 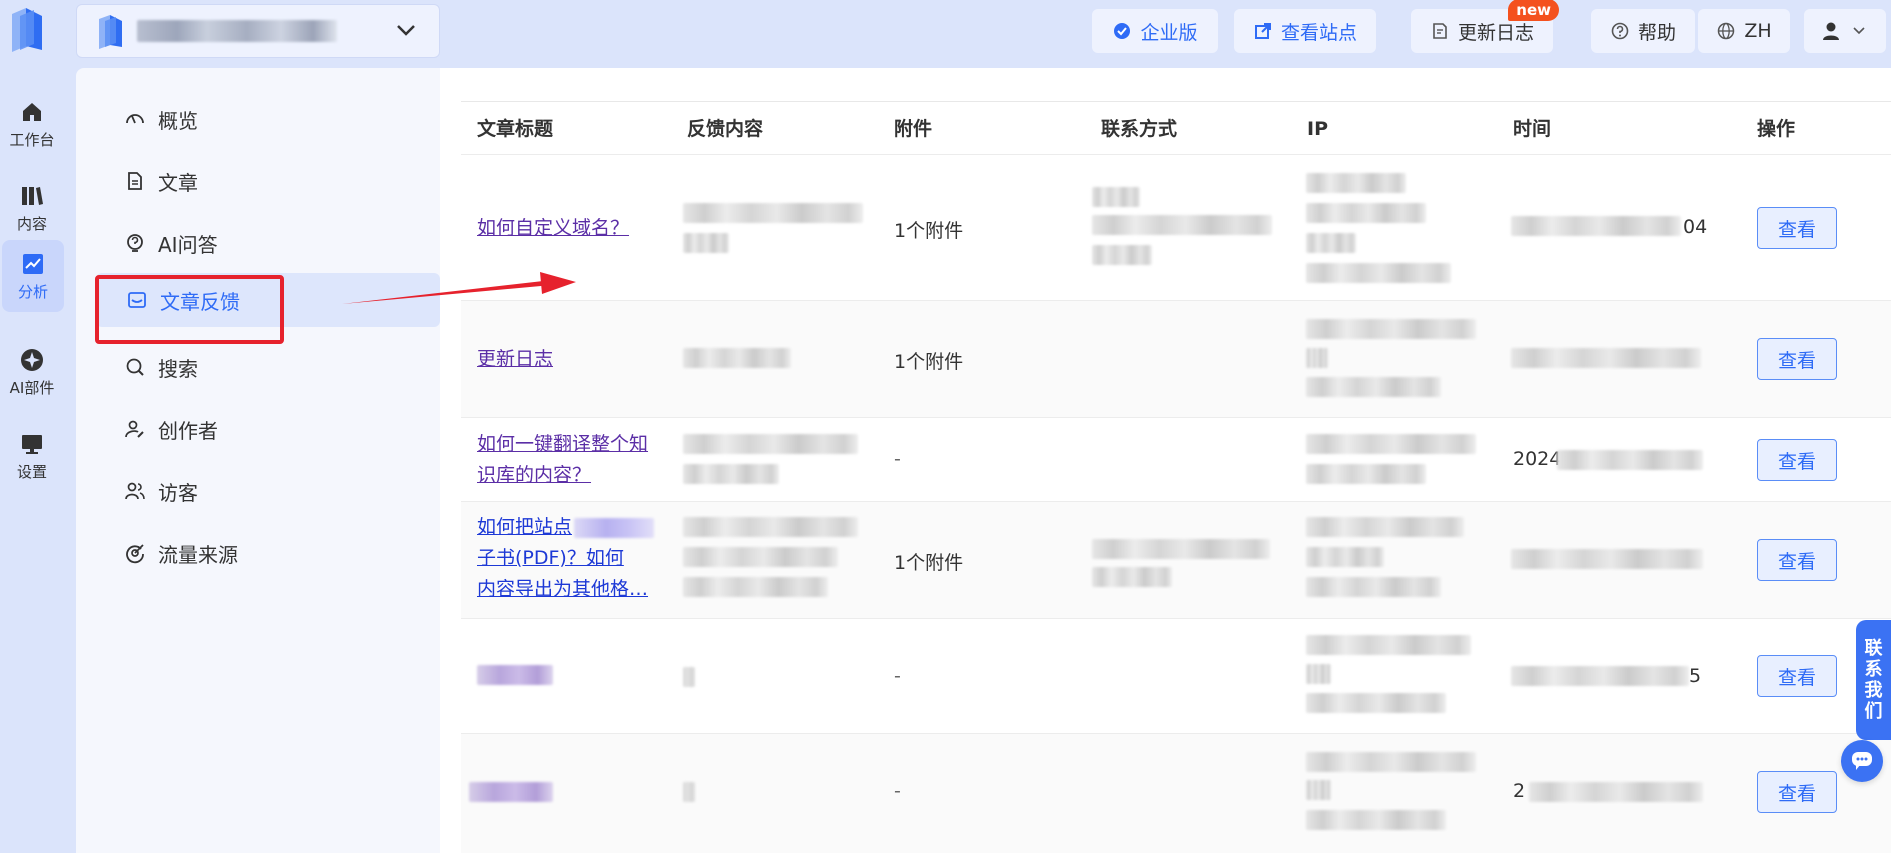 What do you see at coordinates (237, 31) in the screenshot?
I see `site-name-redacted` at bounding box center [237, 31].